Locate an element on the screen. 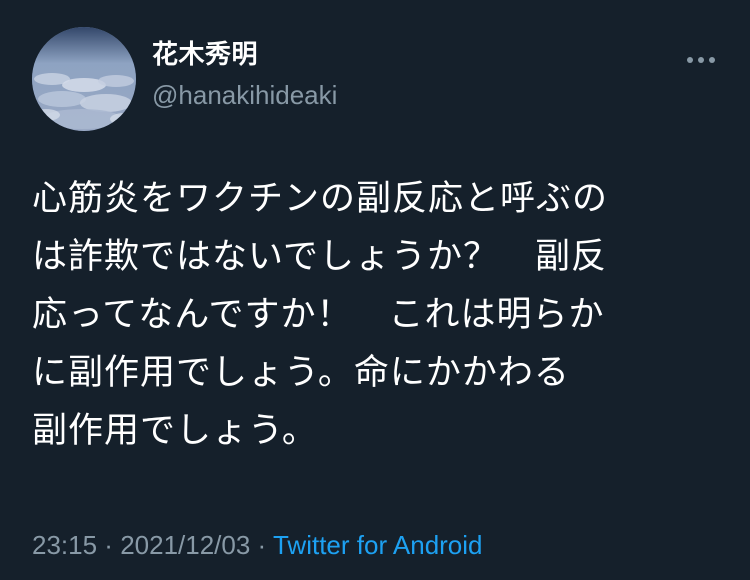  tweet-text-line: は詐欺ではないでしょうか？ 副反 is located at coordinates (319, 257).